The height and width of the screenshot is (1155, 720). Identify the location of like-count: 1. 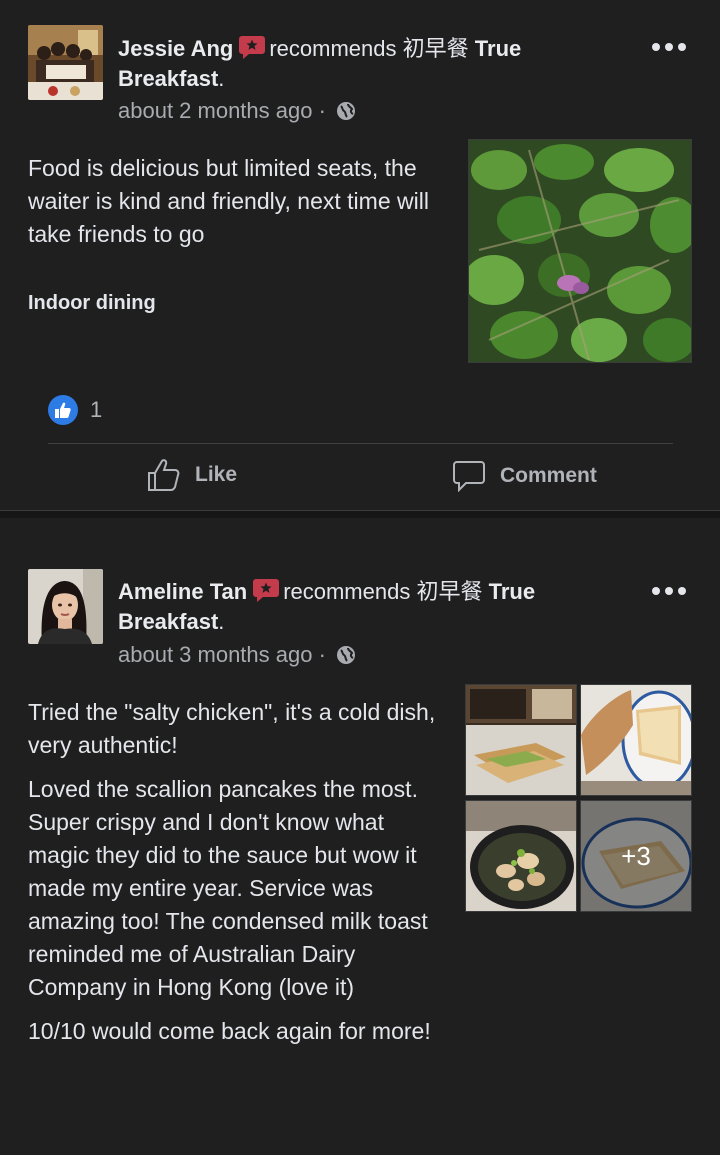
(96, 409).